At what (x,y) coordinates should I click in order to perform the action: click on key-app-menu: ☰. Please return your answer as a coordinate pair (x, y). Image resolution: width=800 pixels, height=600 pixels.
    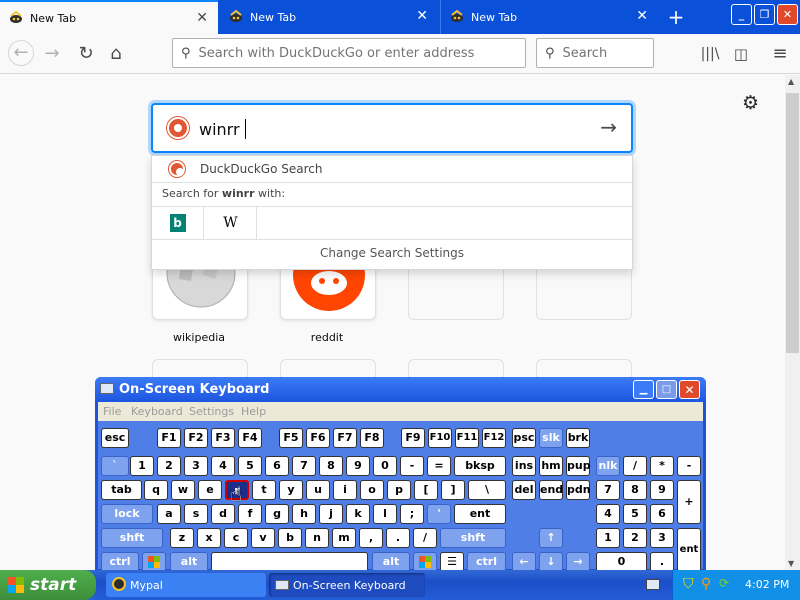
    Looking at the image, I should click on (452, 562).